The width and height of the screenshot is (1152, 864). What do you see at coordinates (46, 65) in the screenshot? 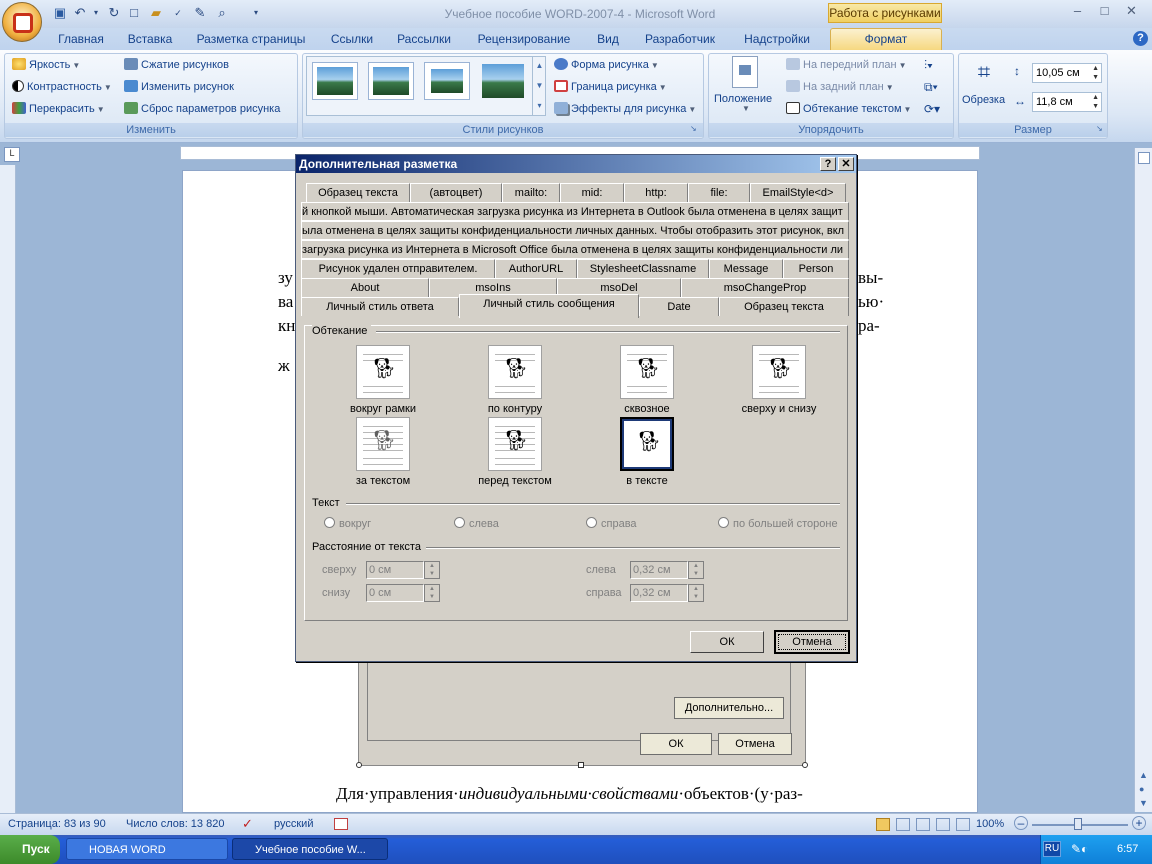
I see `brightness-button: Яркость ▼` at bounding box center [46, 65].